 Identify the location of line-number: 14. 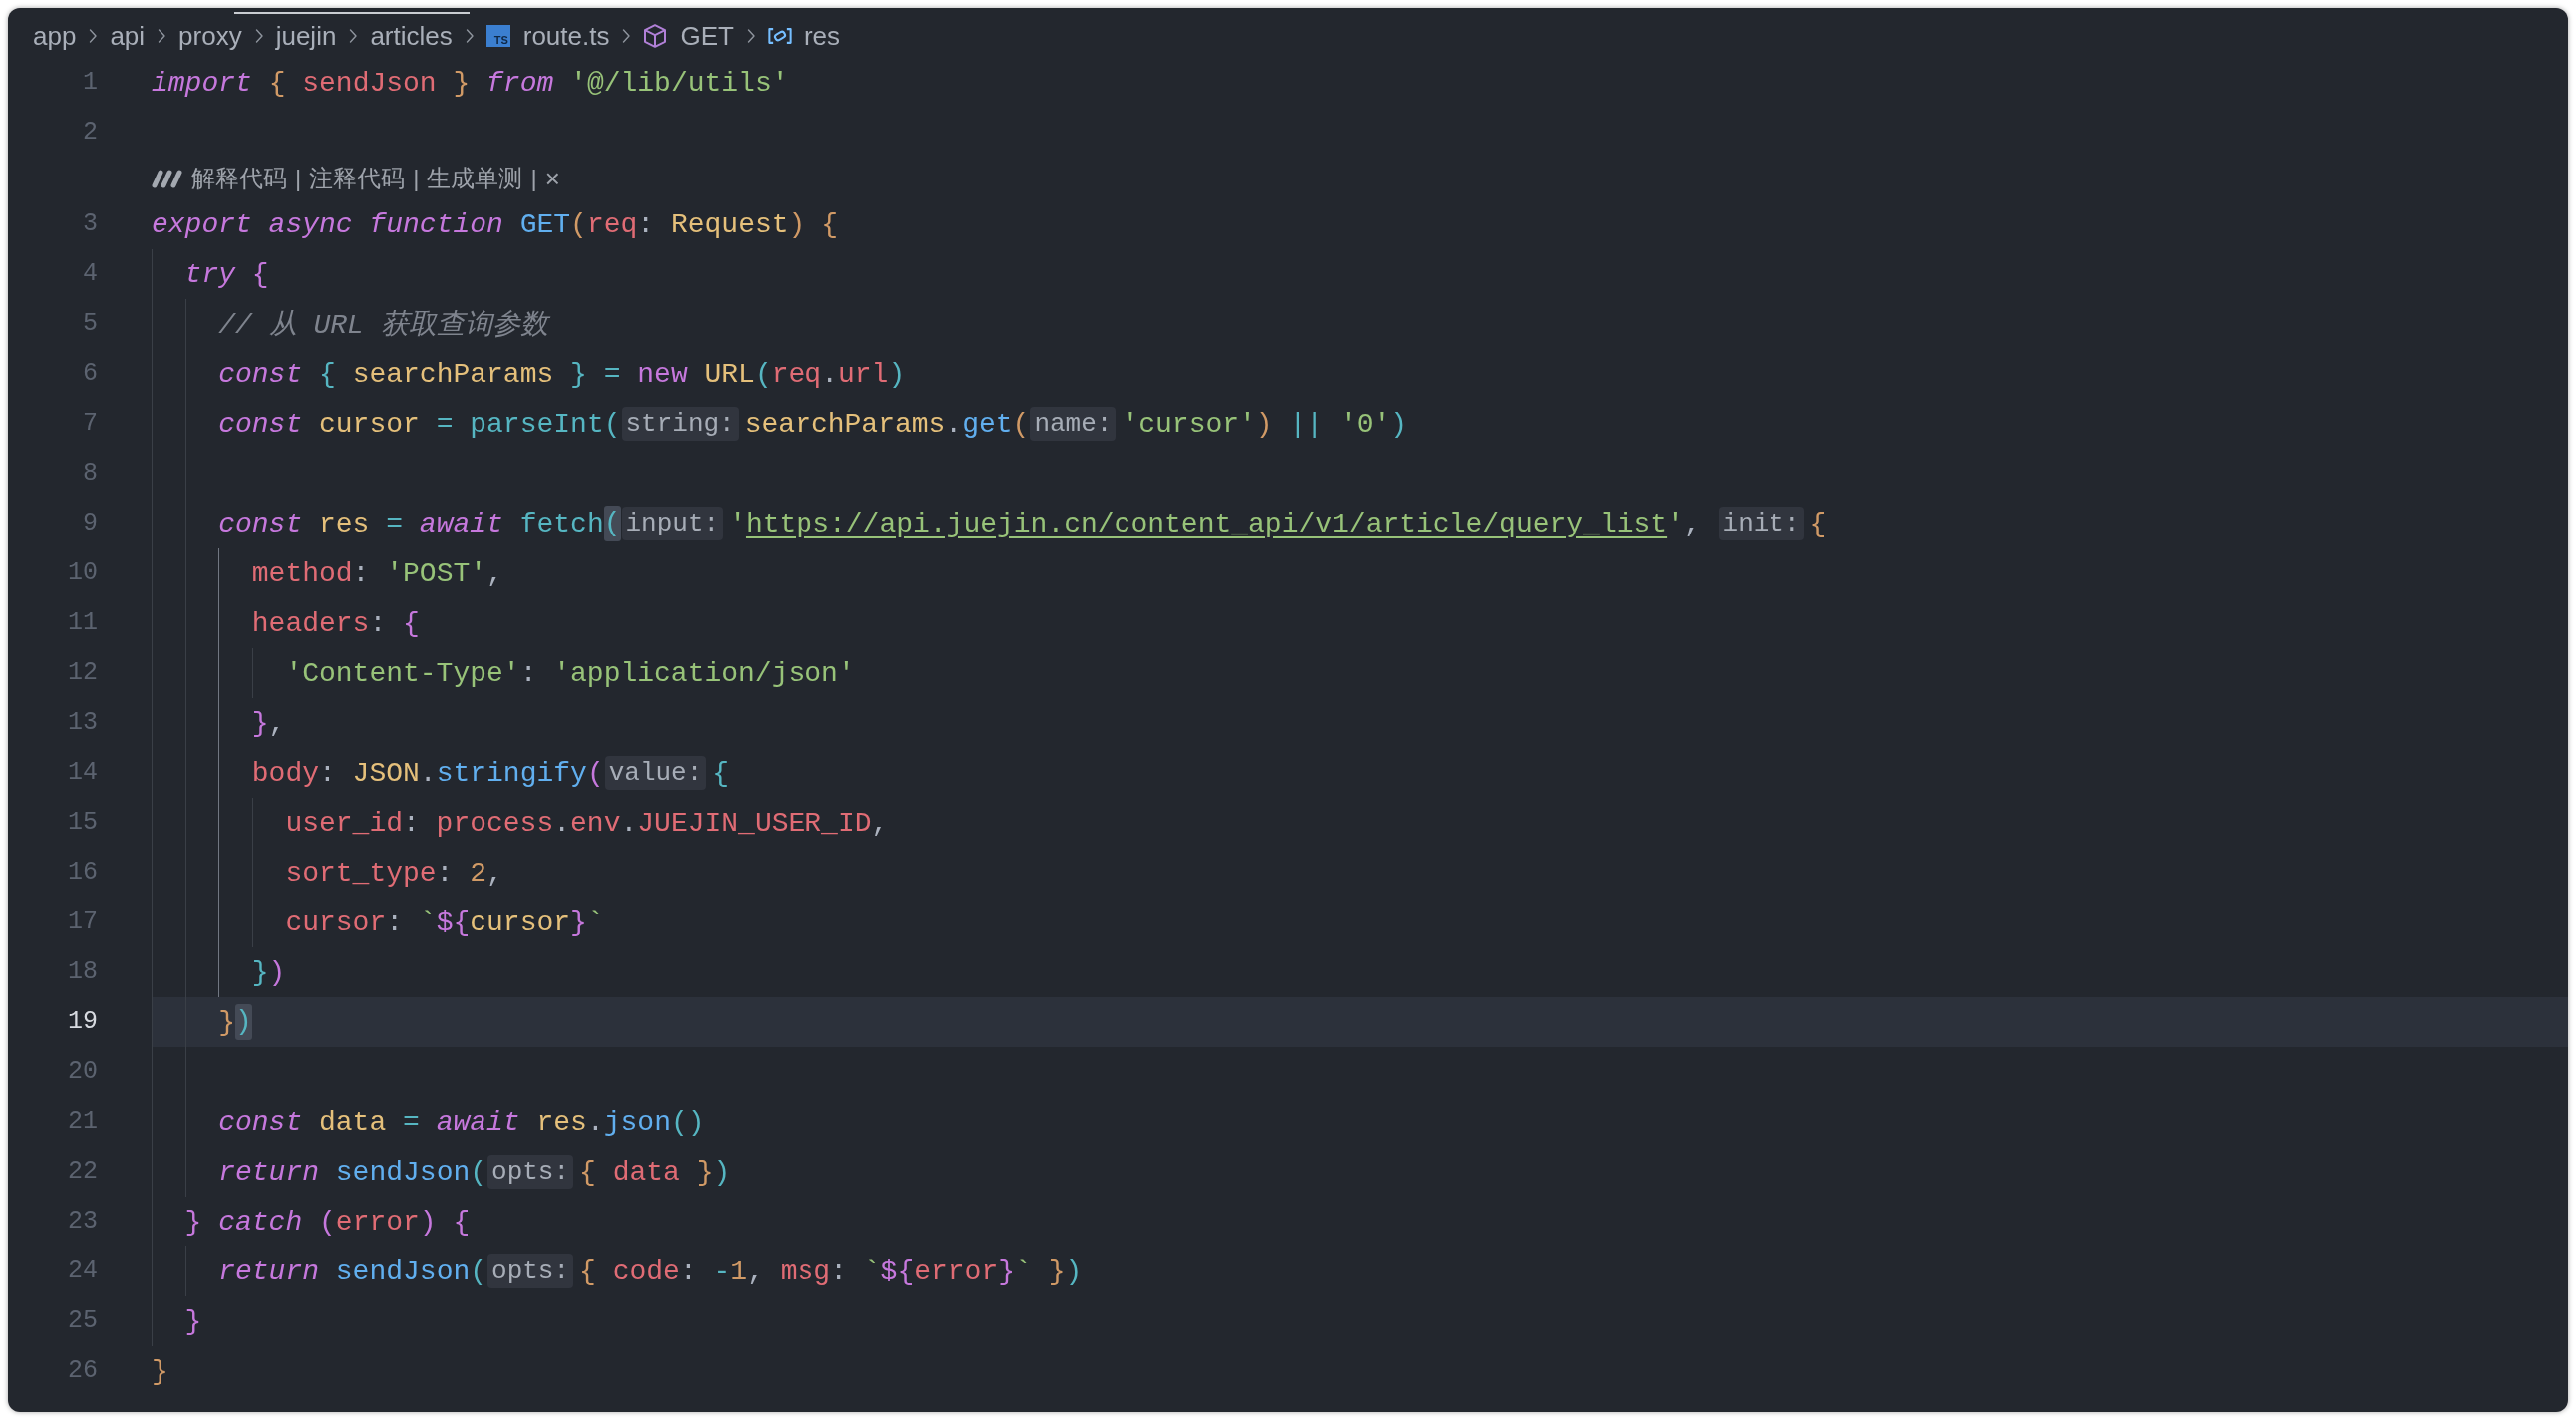
(83, 773).